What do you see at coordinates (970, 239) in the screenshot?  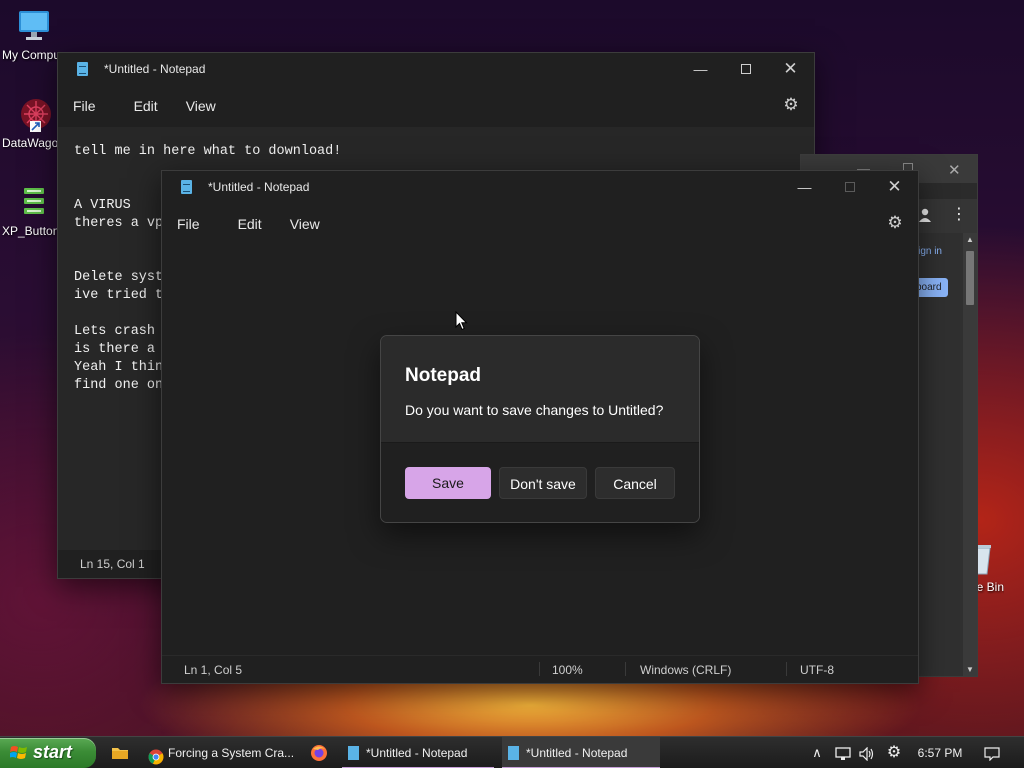 I see `scroll-up-icon: ▲` at bounding box center [970, 239].